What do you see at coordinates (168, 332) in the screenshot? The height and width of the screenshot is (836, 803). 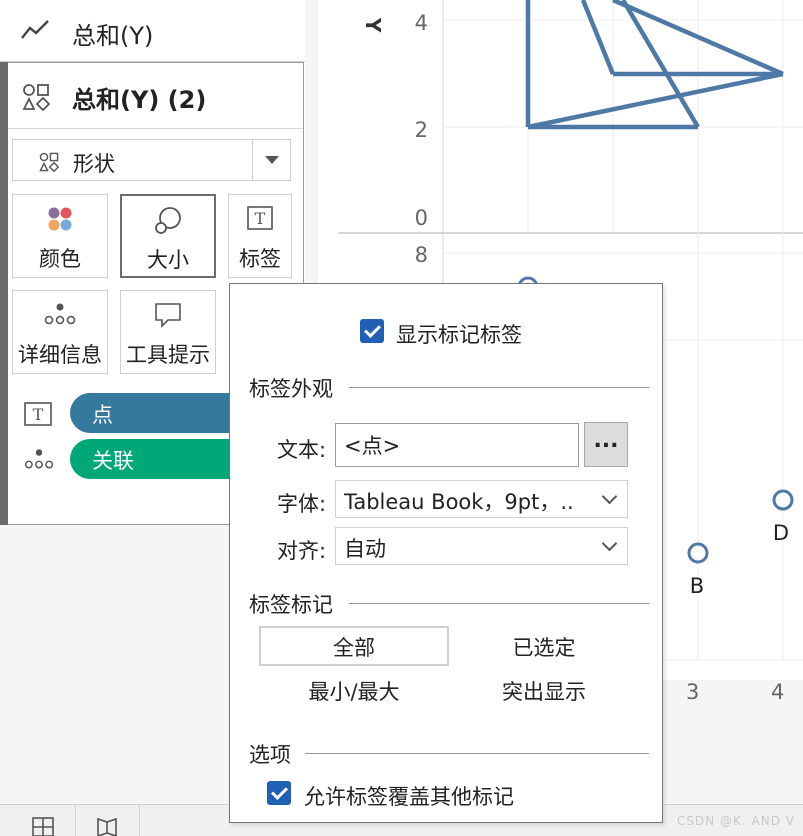 I see `tooltip-button: 工具提示` at bounding box center [168, 332].